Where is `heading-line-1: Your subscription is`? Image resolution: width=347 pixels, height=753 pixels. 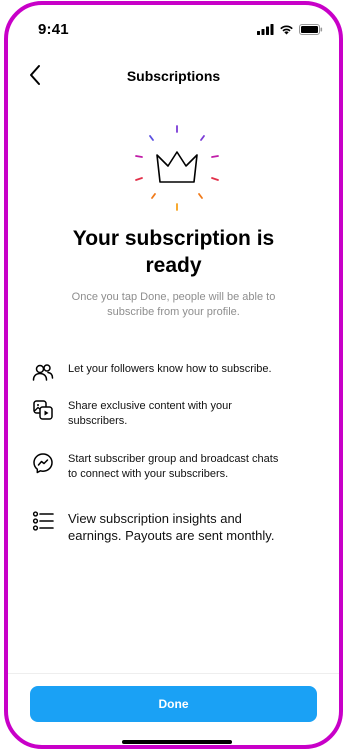 heading-line-1: Your subscription is is located at coordinates (173, 238).